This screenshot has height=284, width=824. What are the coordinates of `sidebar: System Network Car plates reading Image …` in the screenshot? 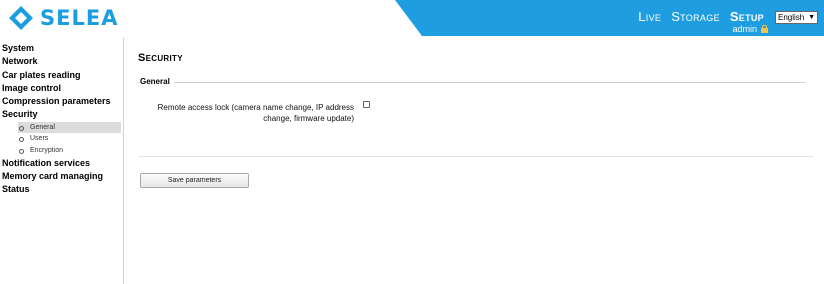 It's located at (62, 161).